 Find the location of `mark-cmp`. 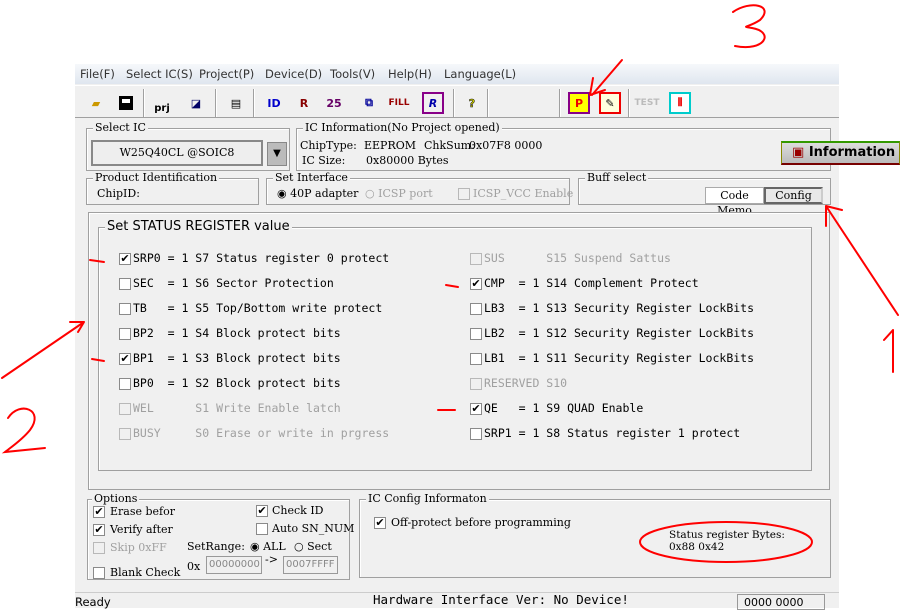

mark-cmp is located at coordinates (452, 286).